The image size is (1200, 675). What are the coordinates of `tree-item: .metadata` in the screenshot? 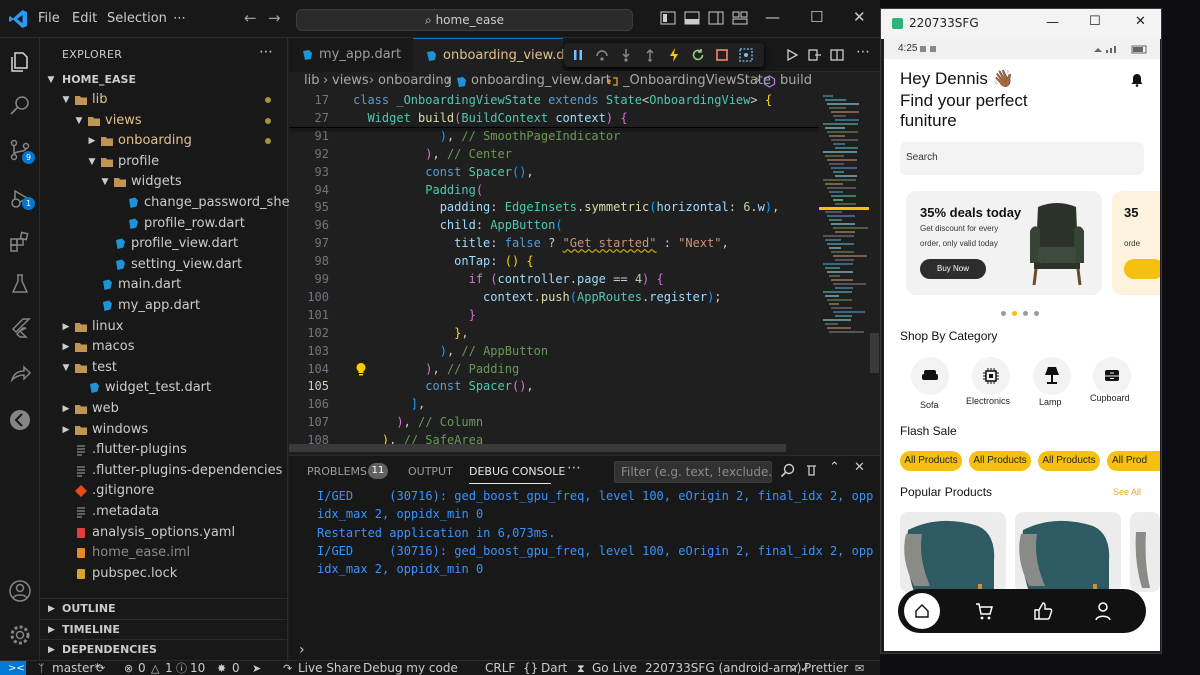 It's located at (163, 512).